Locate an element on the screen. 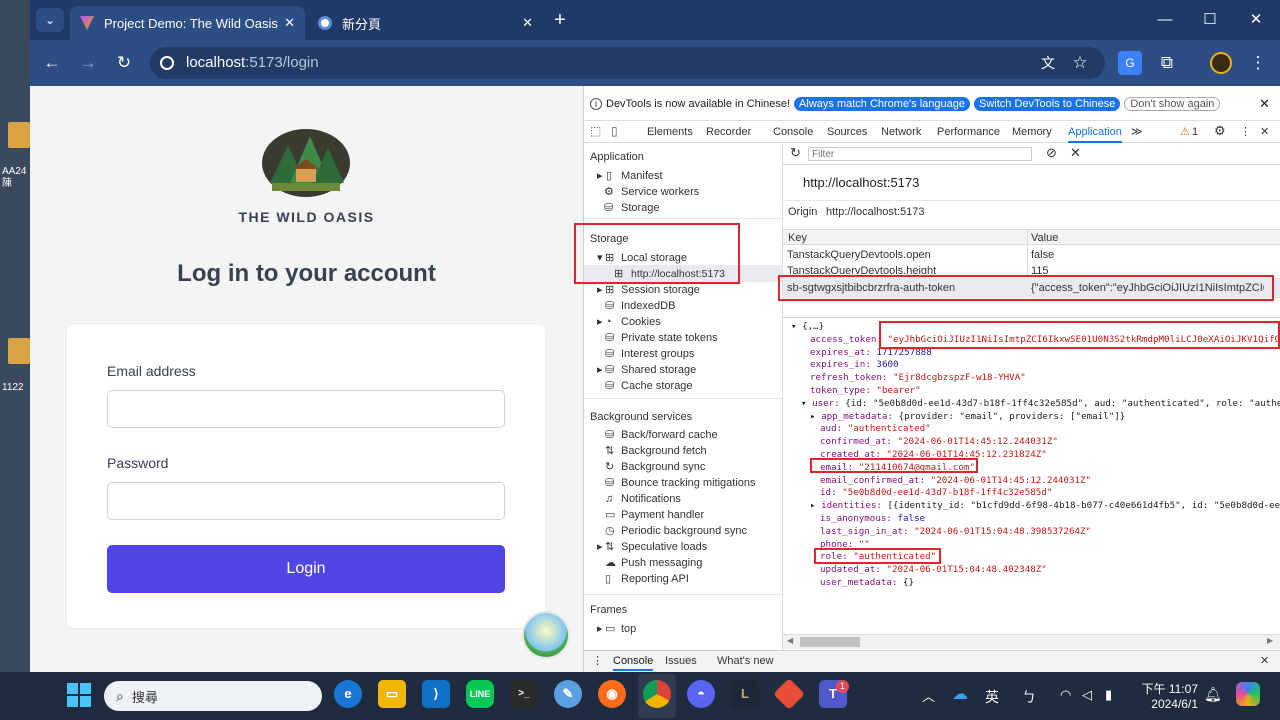 This screenshot has height=720, width=1280. site-info-icon is located at coordinates (167, 63).